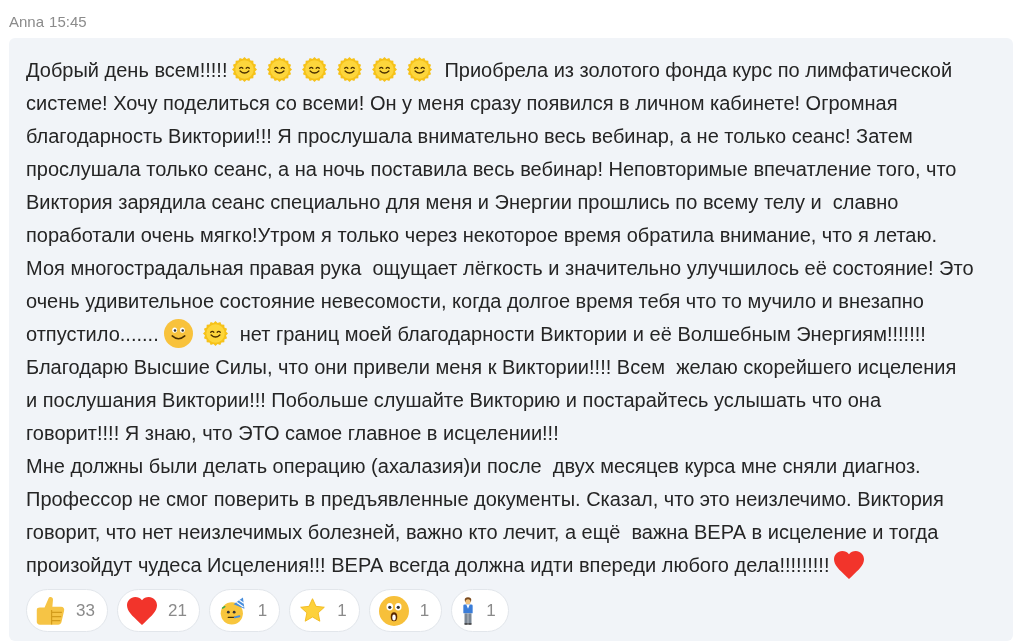  What do you see at coordinates (127, 70) in the screenshot?
I see `message-text: Добрый день всем!!!!!` at bounding box center [127, 70].